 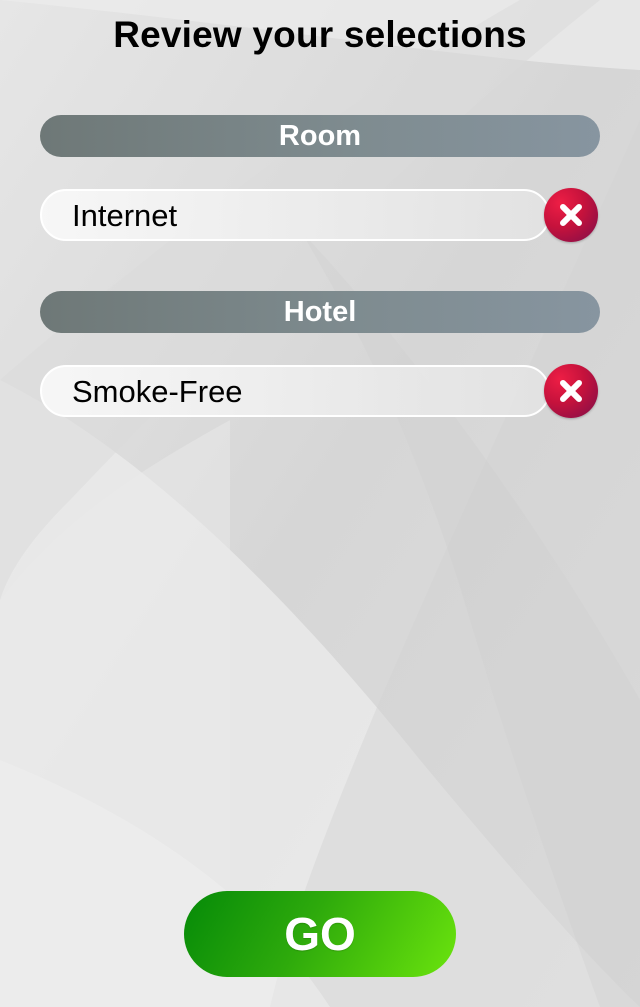 What do you see at coordinates (320, 136) in the screenshot?
I see `section-header-room: Room` at bounding box center [320, 136].